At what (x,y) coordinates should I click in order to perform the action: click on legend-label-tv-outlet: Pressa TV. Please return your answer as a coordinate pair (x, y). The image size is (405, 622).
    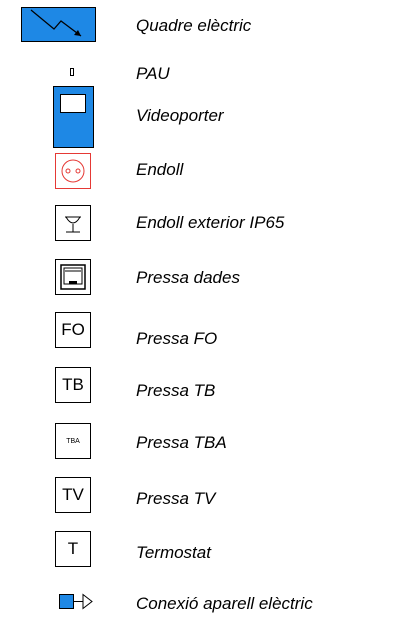
    Looking at the image, I should click on (176, 498).